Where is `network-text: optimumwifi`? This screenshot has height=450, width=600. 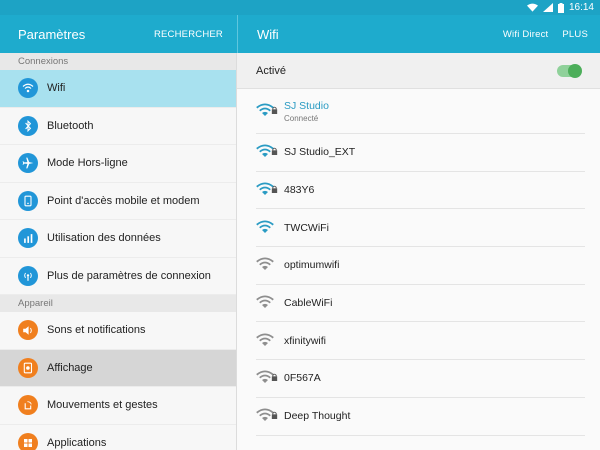 network-text: optimumwifi is located at coordinates (311, 265).